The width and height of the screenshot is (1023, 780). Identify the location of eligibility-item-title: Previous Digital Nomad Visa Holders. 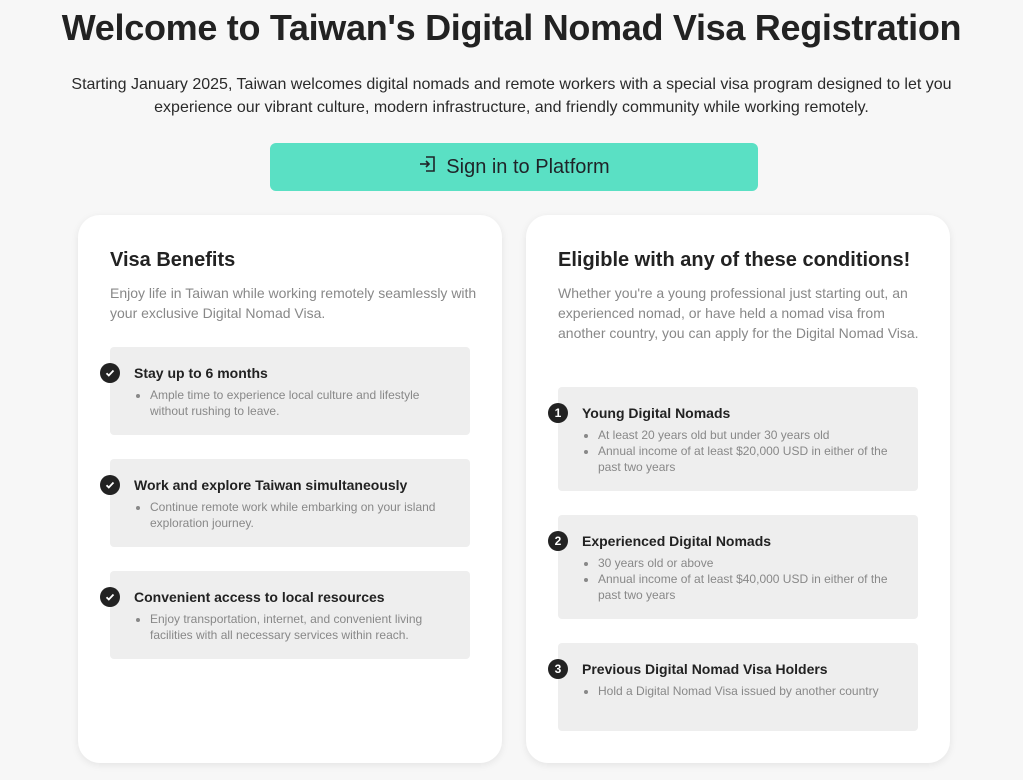
(705, 669).